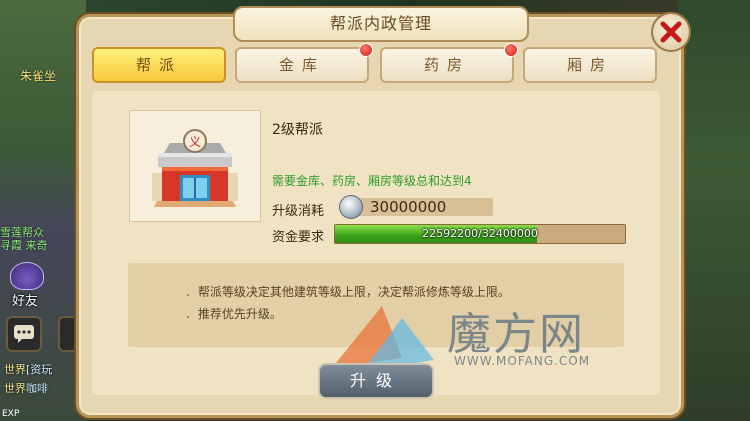 The image size is (750, 421). I want to click on info-box: . 帮派等级决定其他建筑等级上限，决定帮派修炼等级上限。 . 推荐优先升级。, so click(376, 305).